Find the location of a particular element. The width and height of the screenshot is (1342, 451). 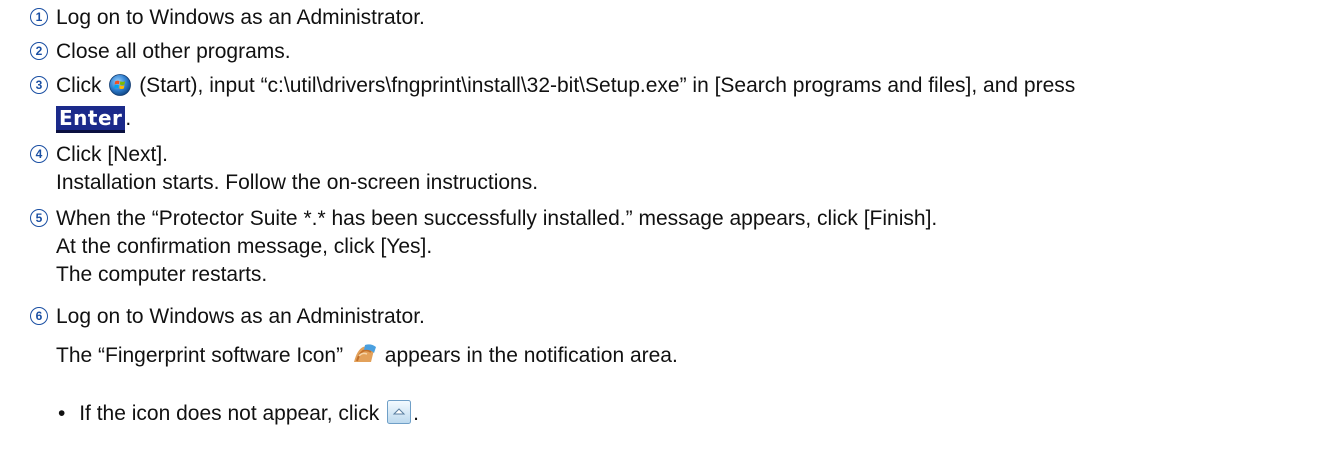

step-1: 1 Log on to Windows as an Administrator. is located at coordinates (227, 18).